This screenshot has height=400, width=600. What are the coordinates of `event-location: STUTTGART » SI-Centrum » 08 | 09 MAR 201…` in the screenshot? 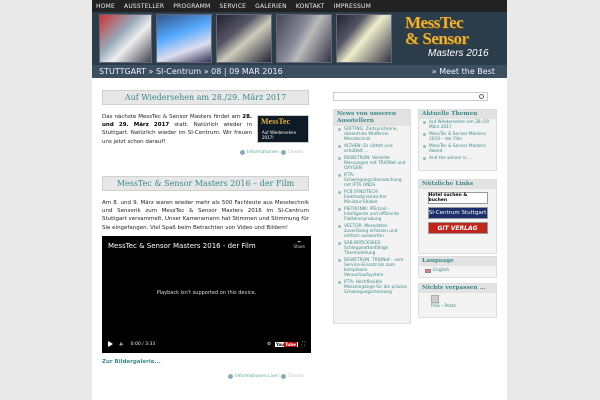 It's located at (191, 71).